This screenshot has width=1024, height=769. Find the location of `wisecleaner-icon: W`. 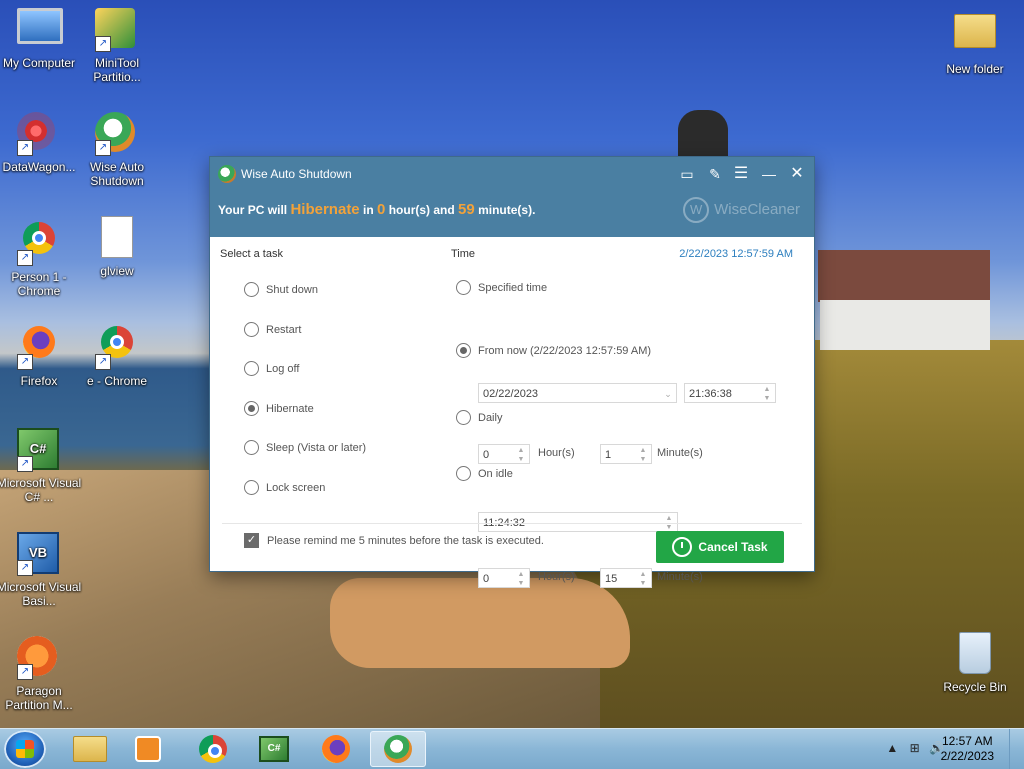

wisecleaner-icon: W is located at coordinates (696, 210).